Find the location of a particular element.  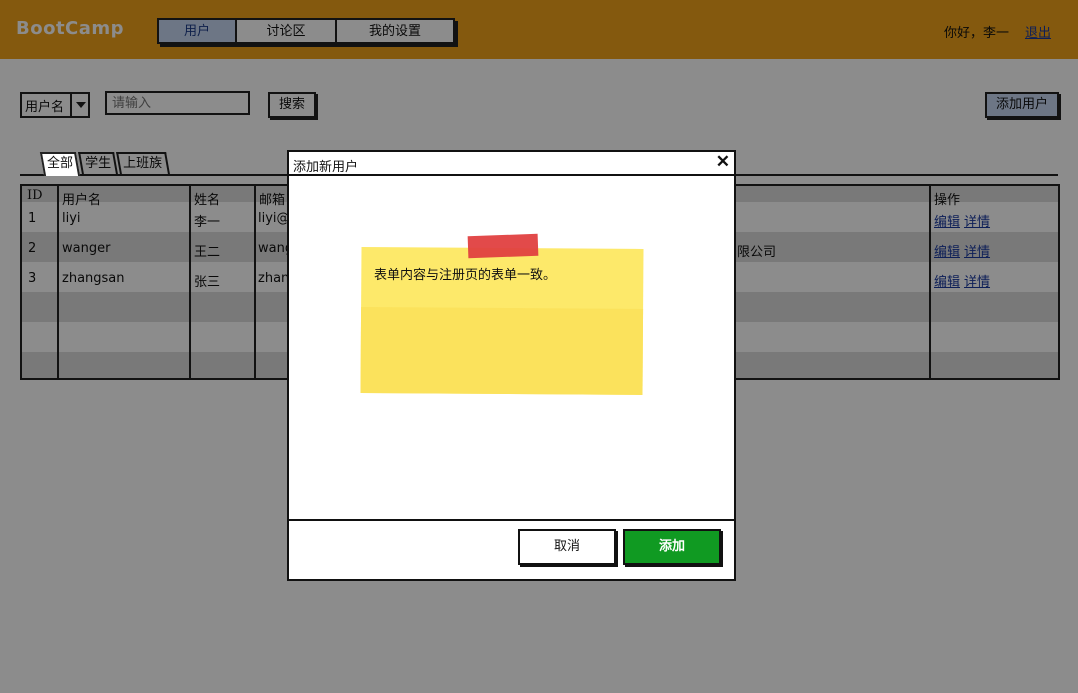

cancel-button: 取消 is located at coordinates (567, 547).